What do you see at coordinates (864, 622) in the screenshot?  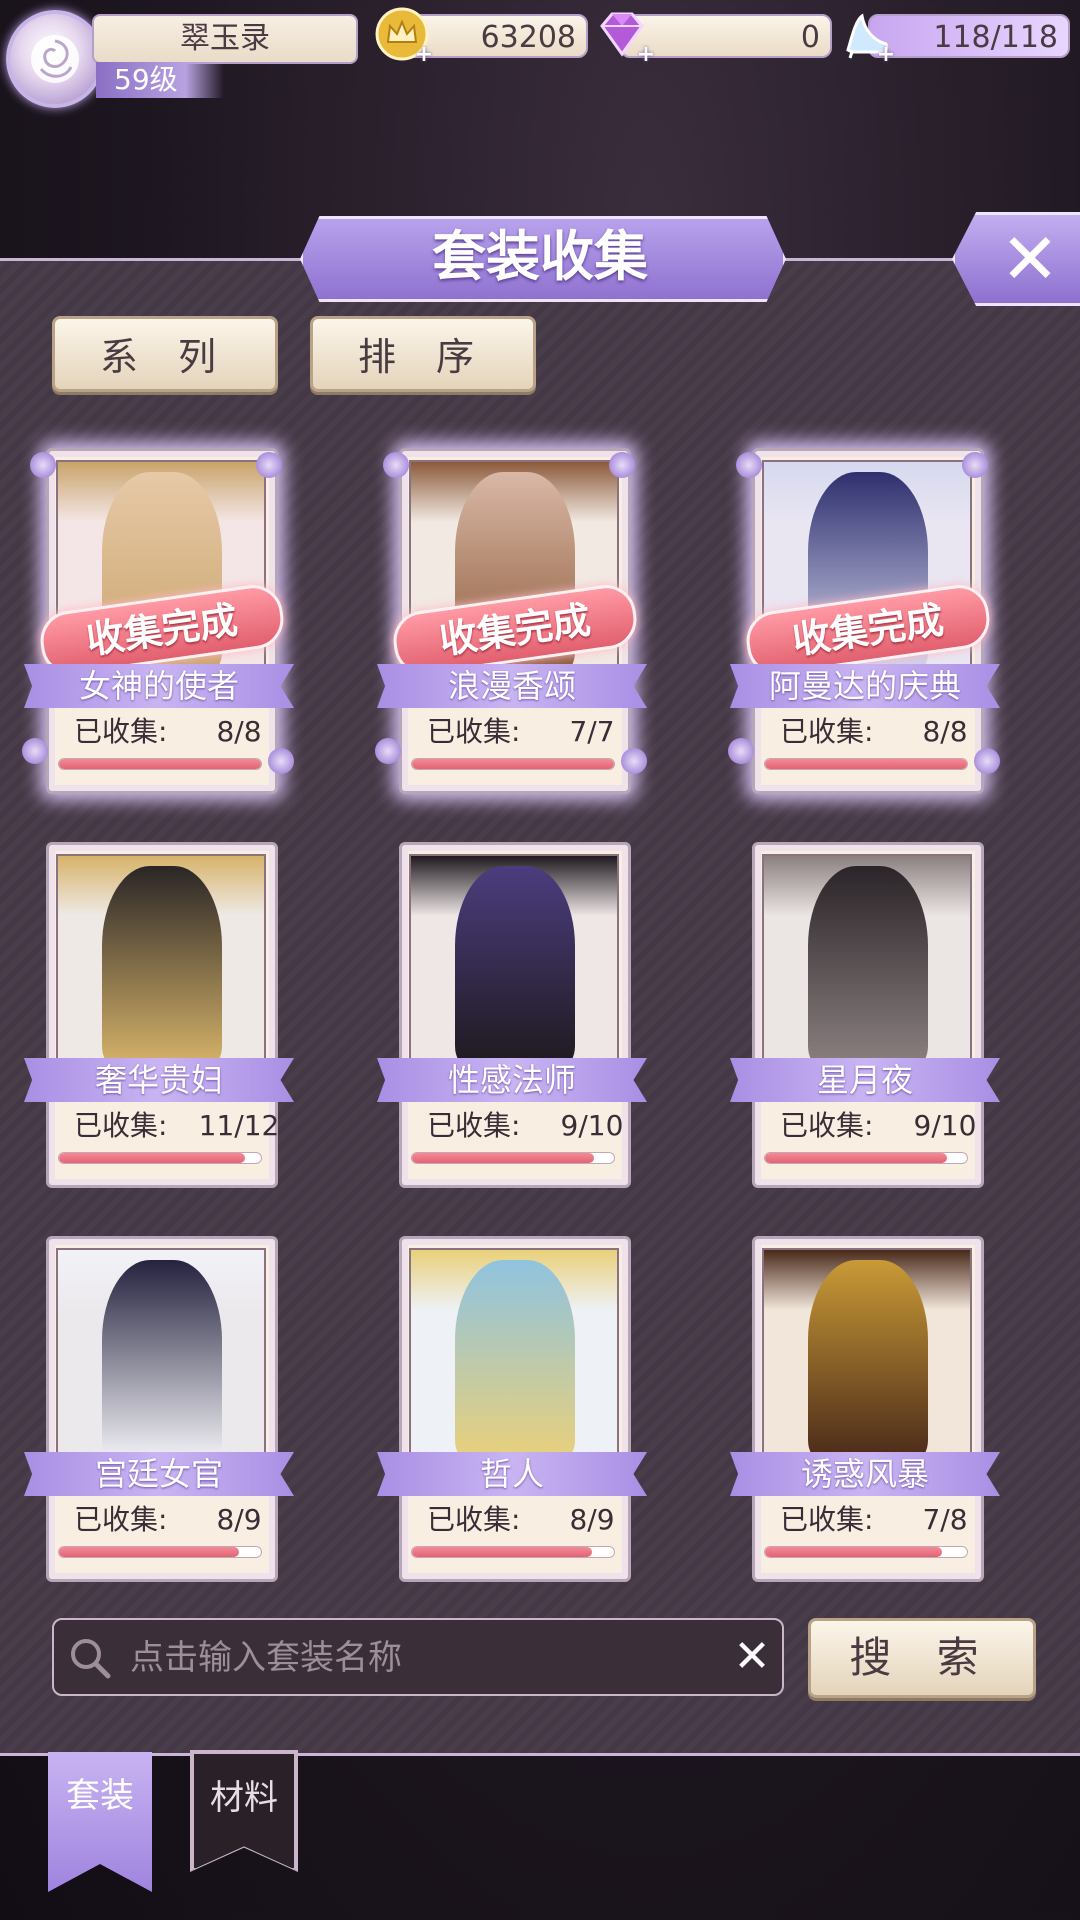 I see `suit-card: 收集完成 阿曼达的庆典 已收集: 8/8` at bounding box center [864, 622].